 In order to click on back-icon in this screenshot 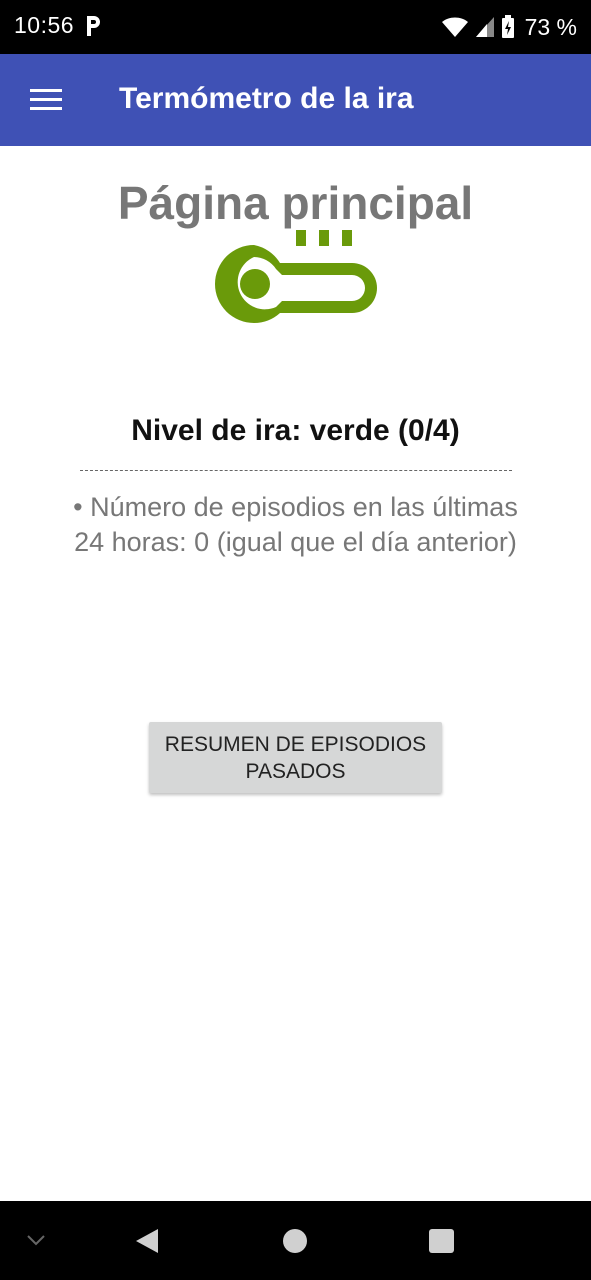, I will do `click(147, 1241)`.